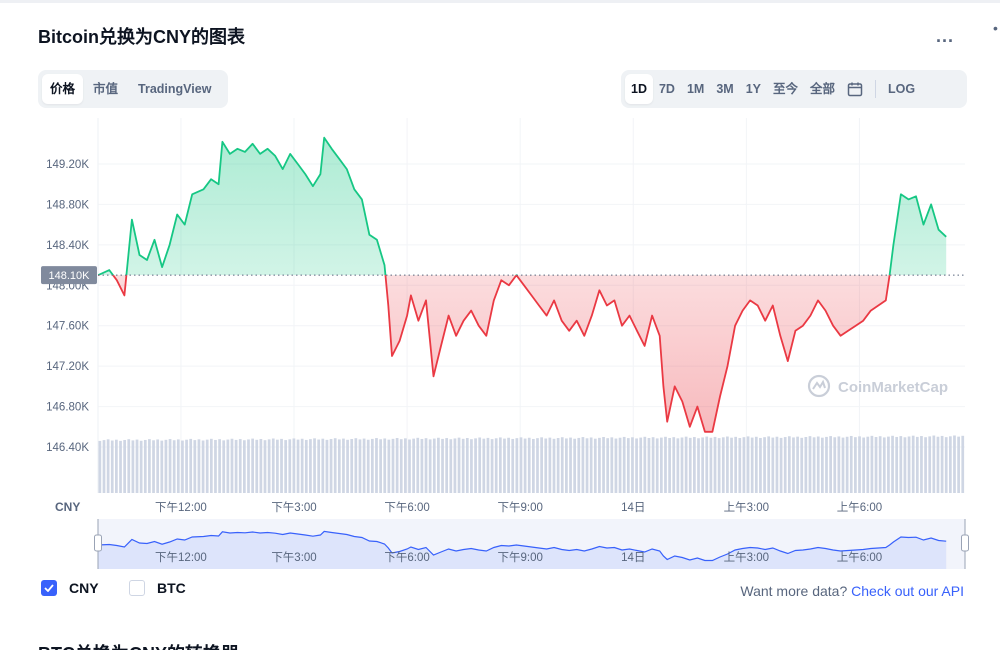 Image resolution: width=1000 pixels, height=650 pixels. What do you see at coordinates (753, 89) in the screenshot?
I see `range-tab-1y: 1Y` at bounding box center [753, 89].